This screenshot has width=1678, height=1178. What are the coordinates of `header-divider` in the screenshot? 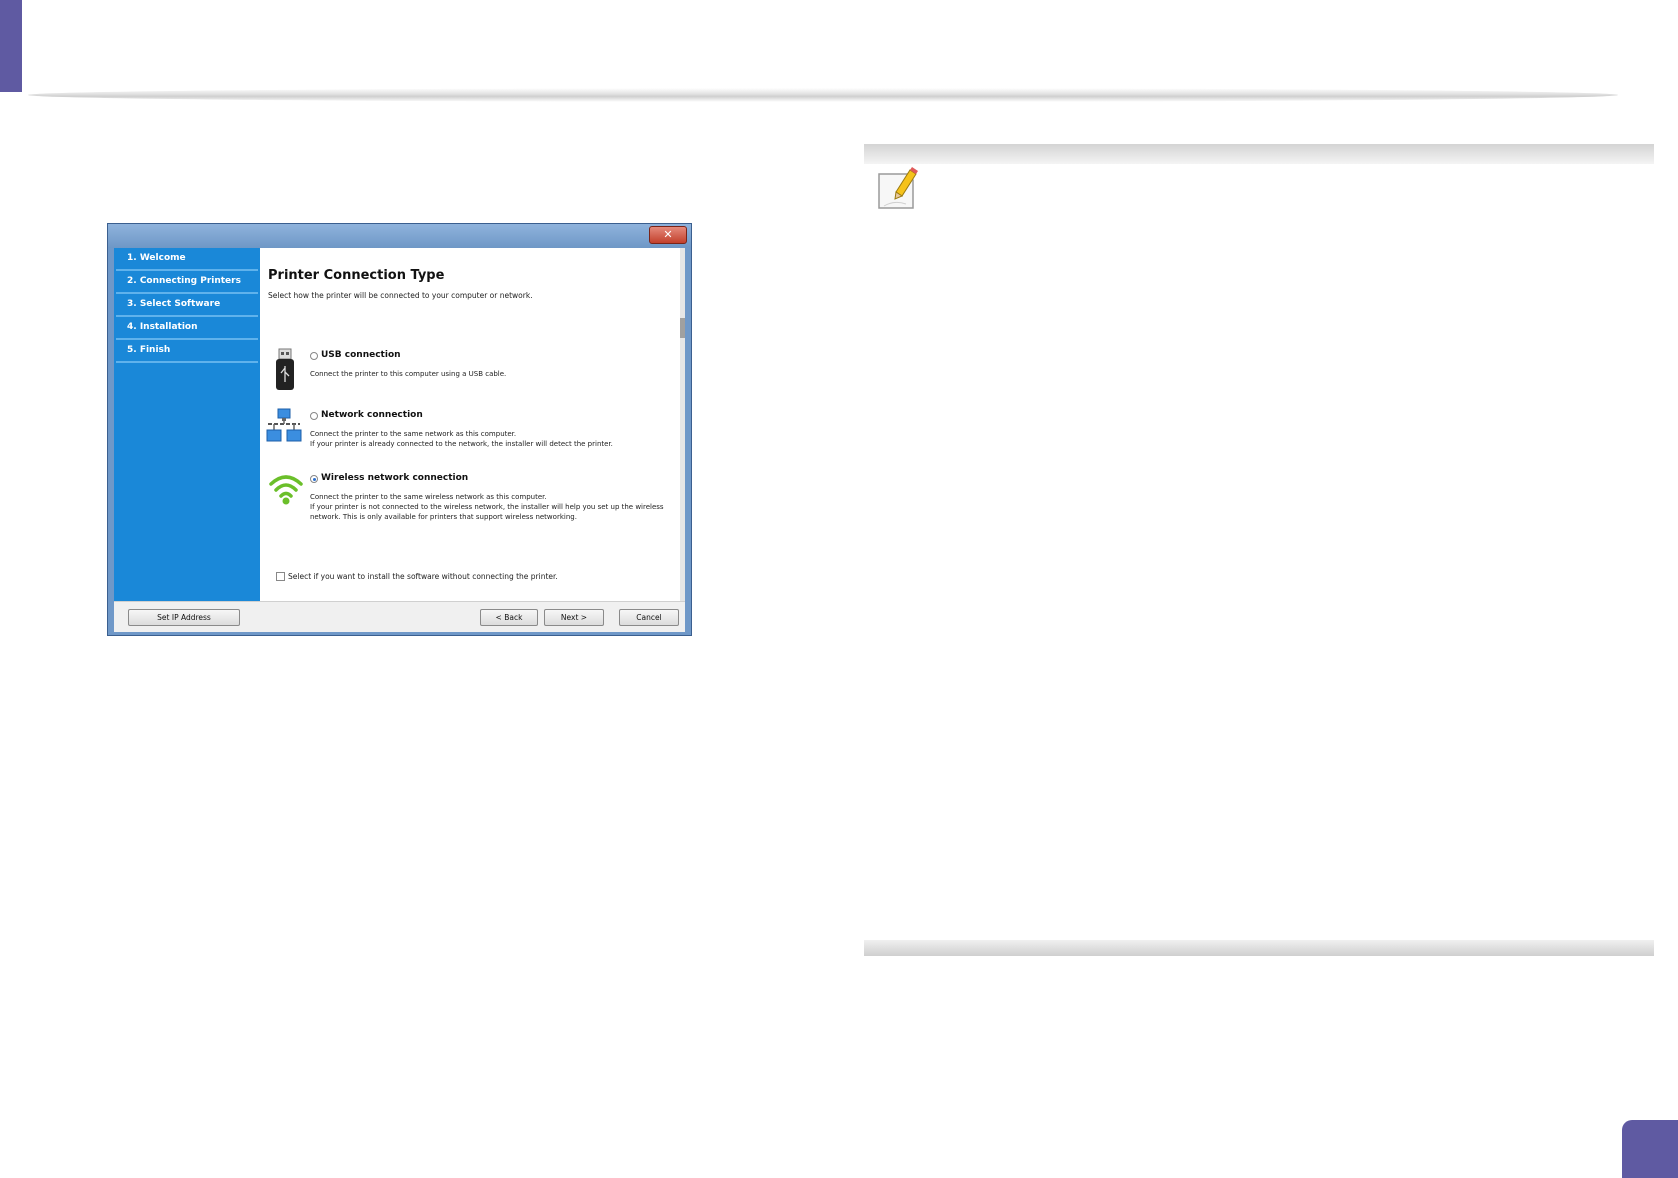 It's located at (823, 95).